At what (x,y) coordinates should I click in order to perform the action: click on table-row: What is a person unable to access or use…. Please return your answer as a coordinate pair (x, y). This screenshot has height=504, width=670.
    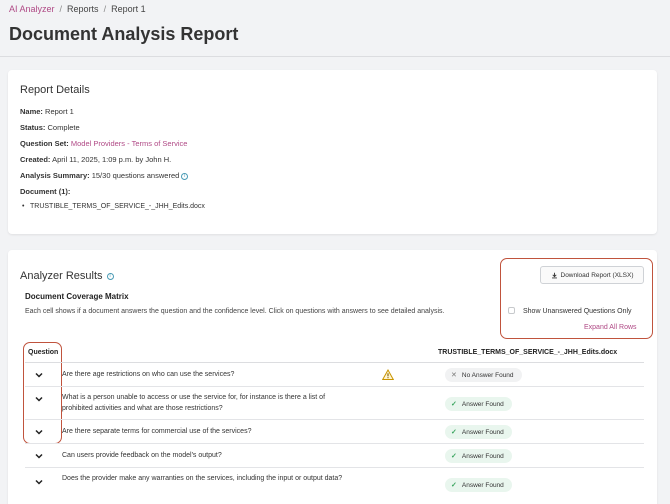
    Looking at the image, I should click on (334, 403).